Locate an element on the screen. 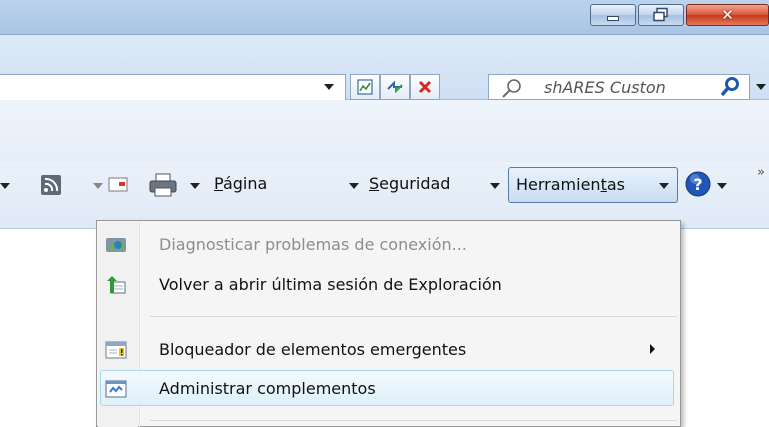 Image resolution: width=769 pixels, height=427 pixels. reopen-session-icon is located at coordinates (116, 285).